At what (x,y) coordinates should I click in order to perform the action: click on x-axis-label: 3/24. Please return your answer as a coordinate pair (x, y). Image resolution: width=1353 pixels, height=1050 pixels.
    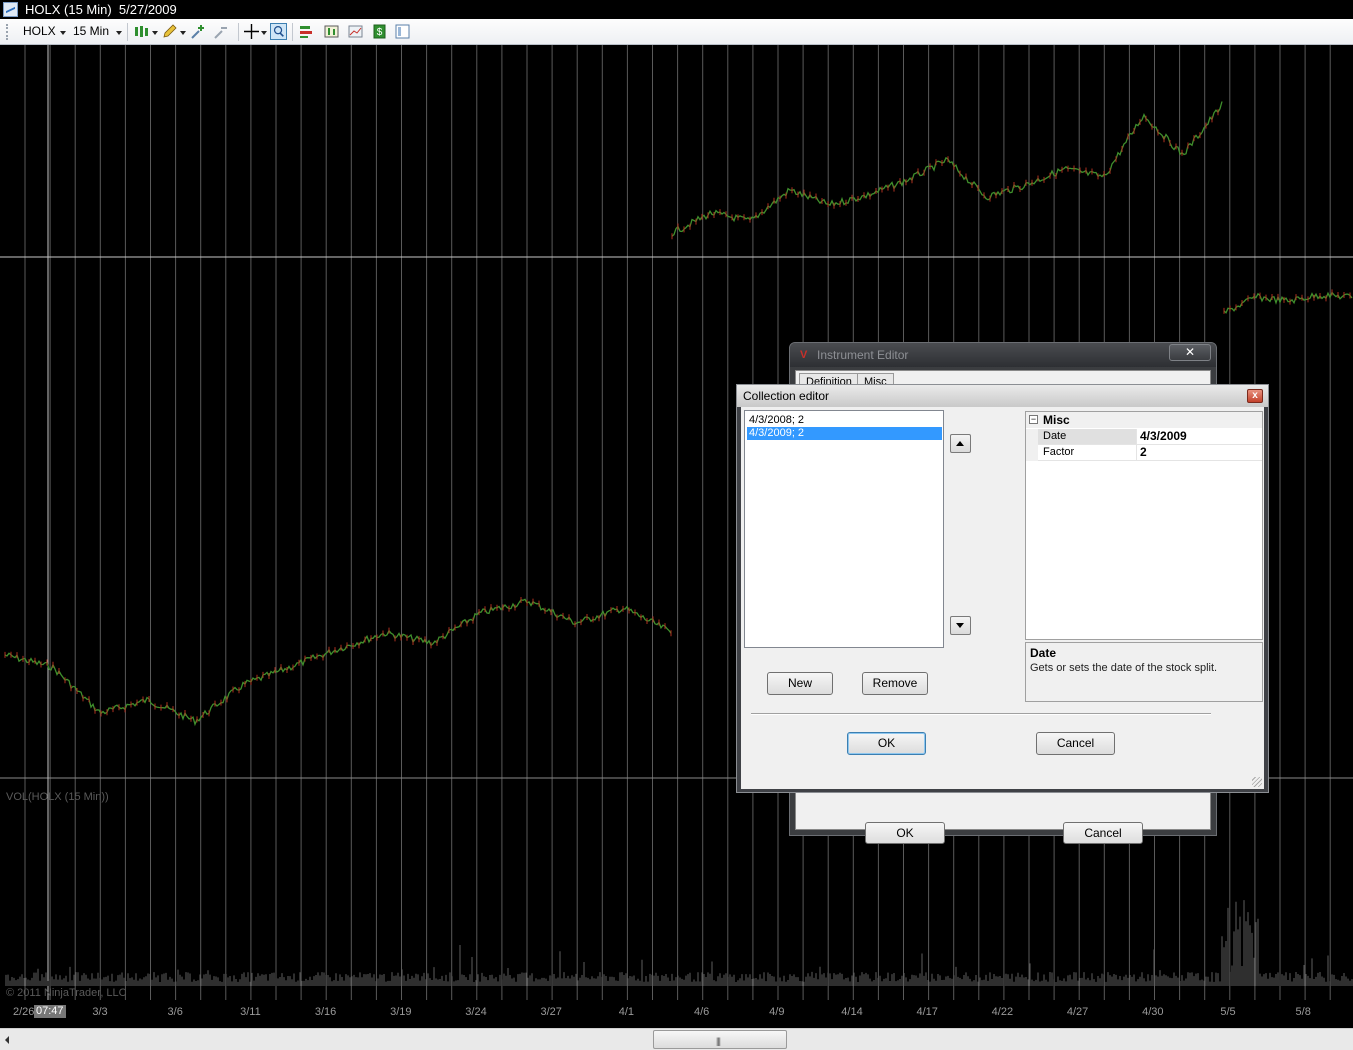
    Looking at the image, I should click on (476, 1012).